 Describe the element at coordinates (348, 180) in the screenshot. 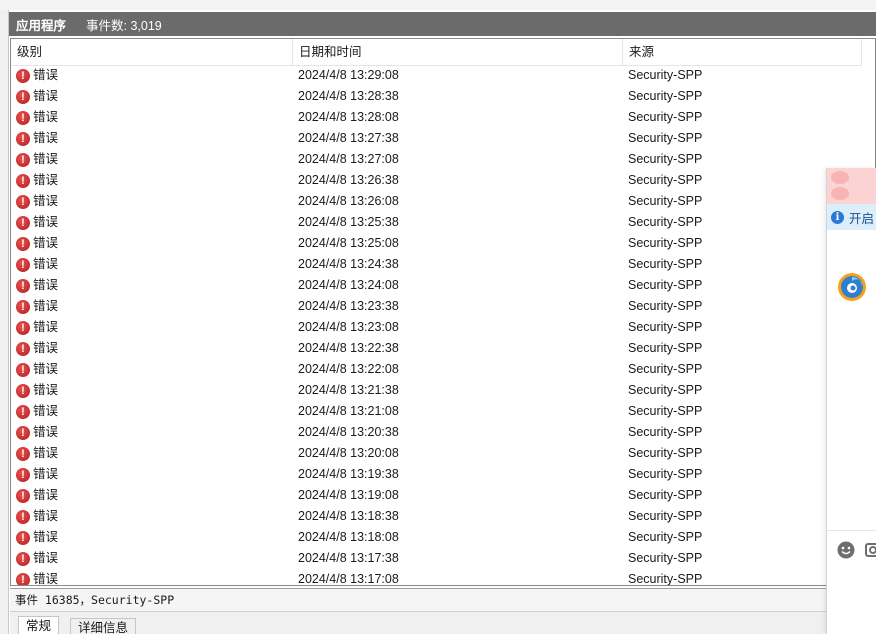

I see `cell-datetime: 2024/4/8 13:26:38` at that location.